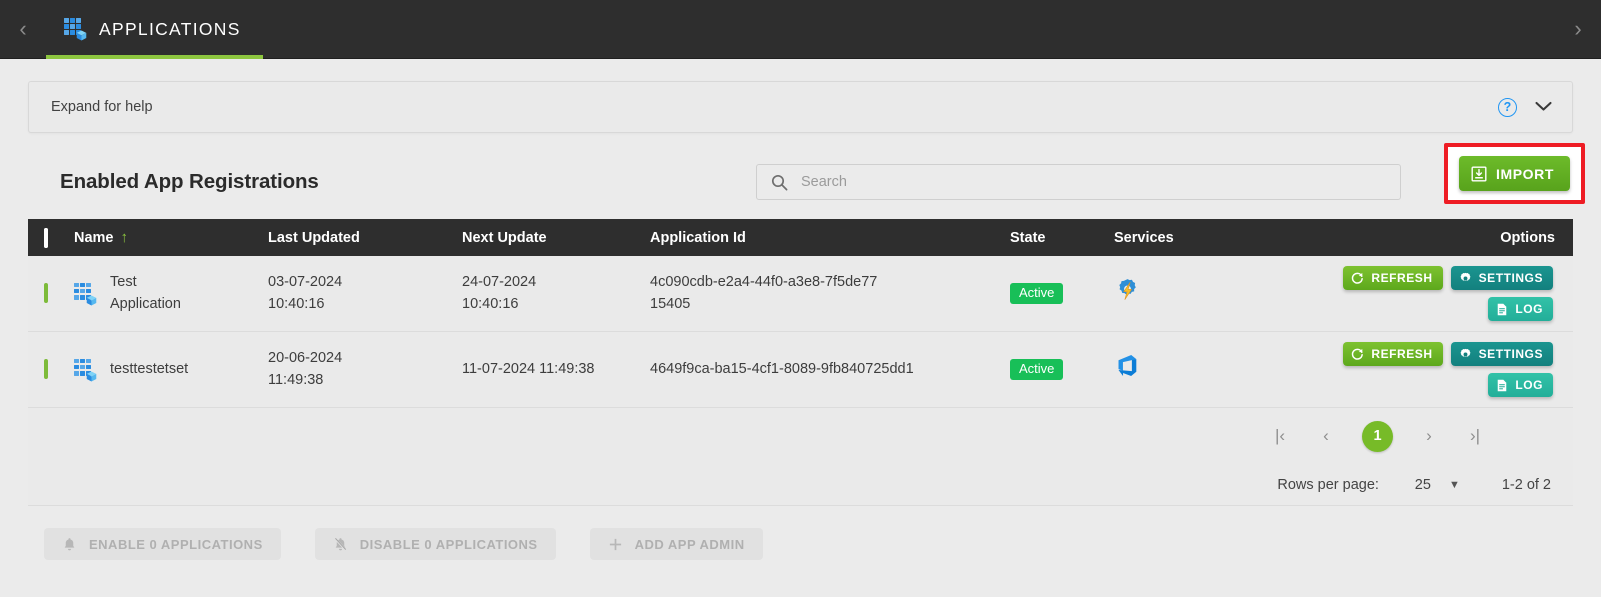  What do you see at coordinates (556, 237) in the screenshot?
I see `column-header-next-update: Next Update` at bounding box center [556, 237].